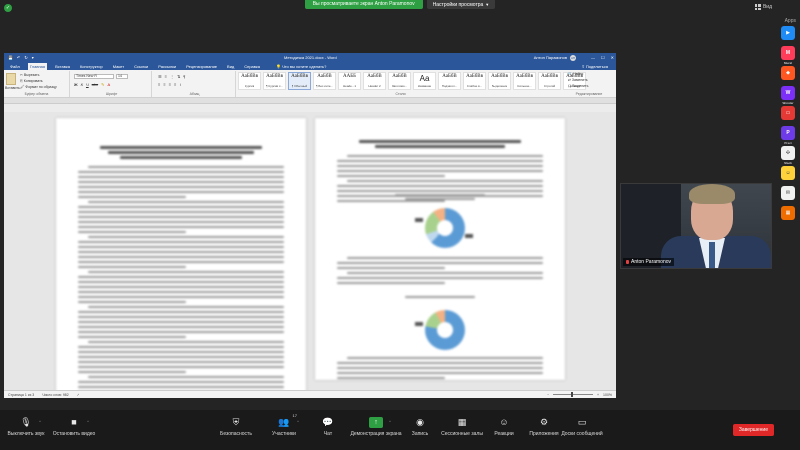  Describe the element at coordinates (603, 57) in the screenshot. I see `maximize-icon: ☐` at that location.